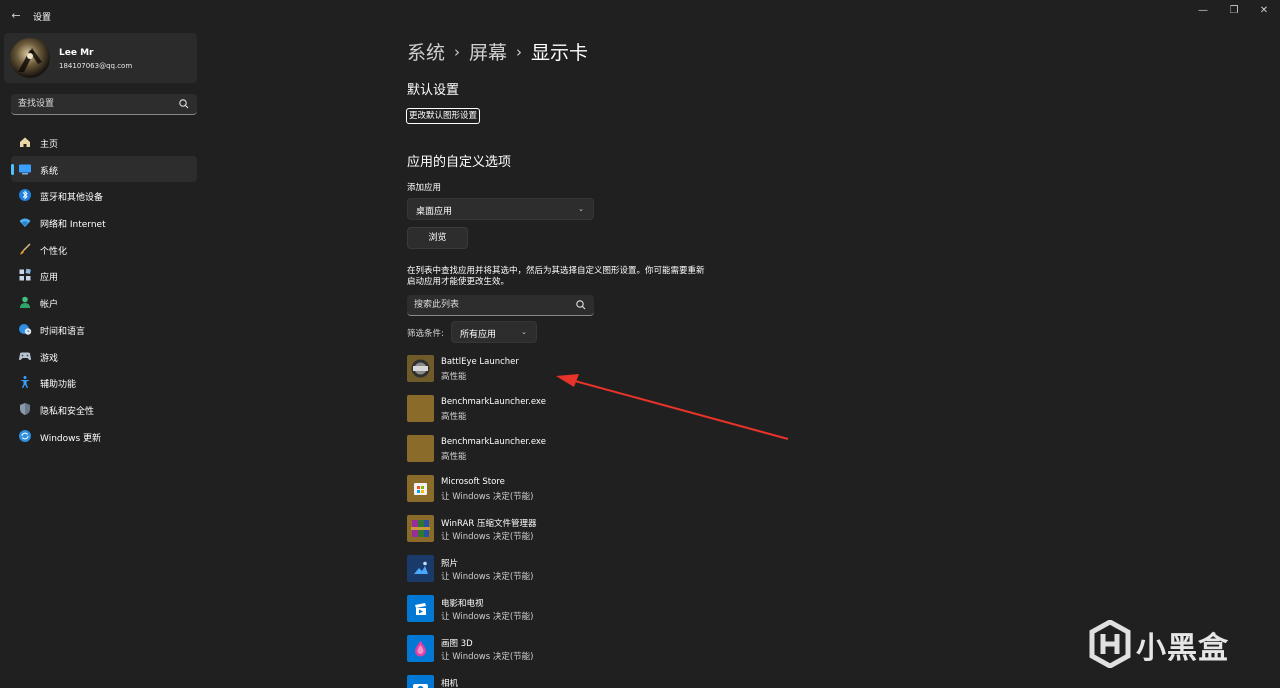 This screenshot has height=688, width=1280. I want to click on settings-search-box, so click(104, 104).